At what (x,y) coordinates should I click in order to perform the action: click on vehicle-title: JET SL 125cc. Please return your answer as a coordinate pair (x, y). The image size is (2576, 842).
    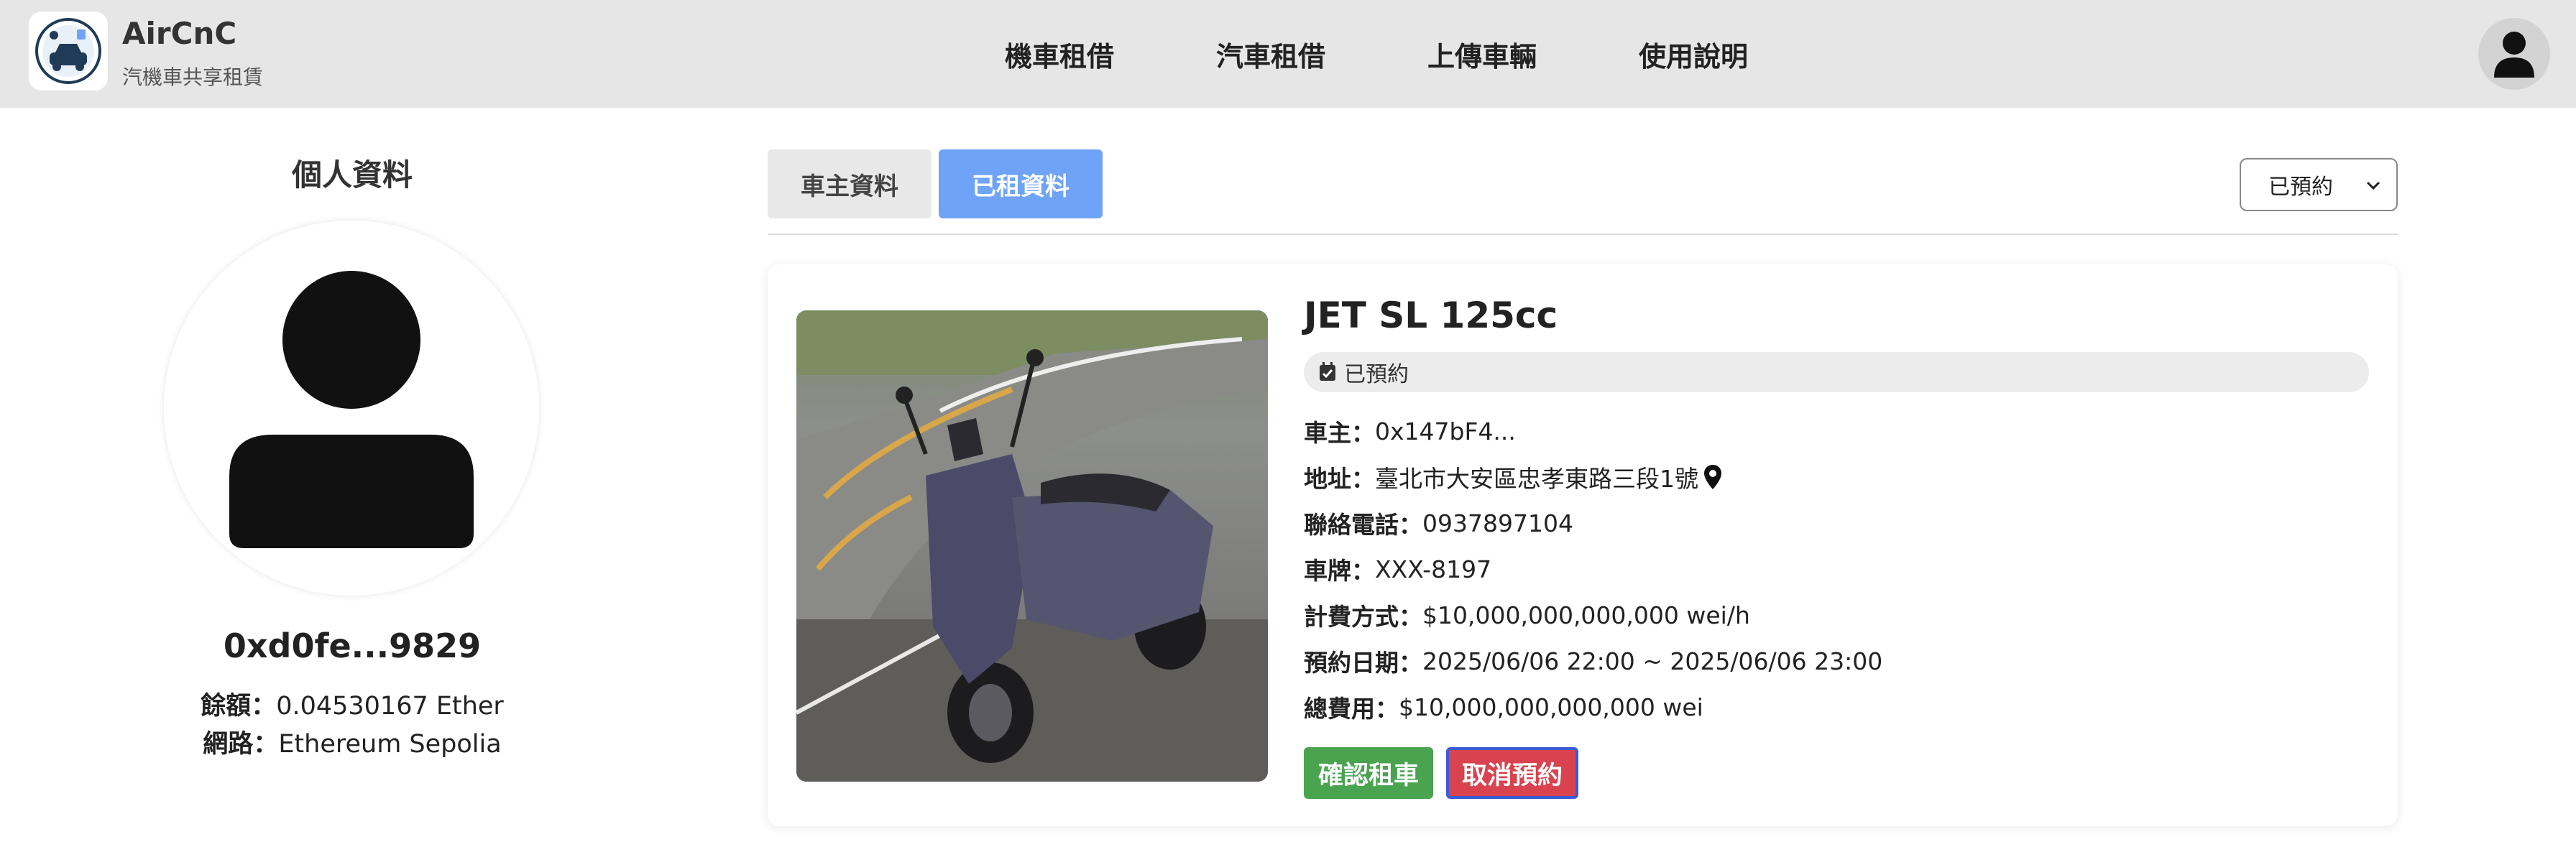
    Looking at the image, I should click on (1431, 315).